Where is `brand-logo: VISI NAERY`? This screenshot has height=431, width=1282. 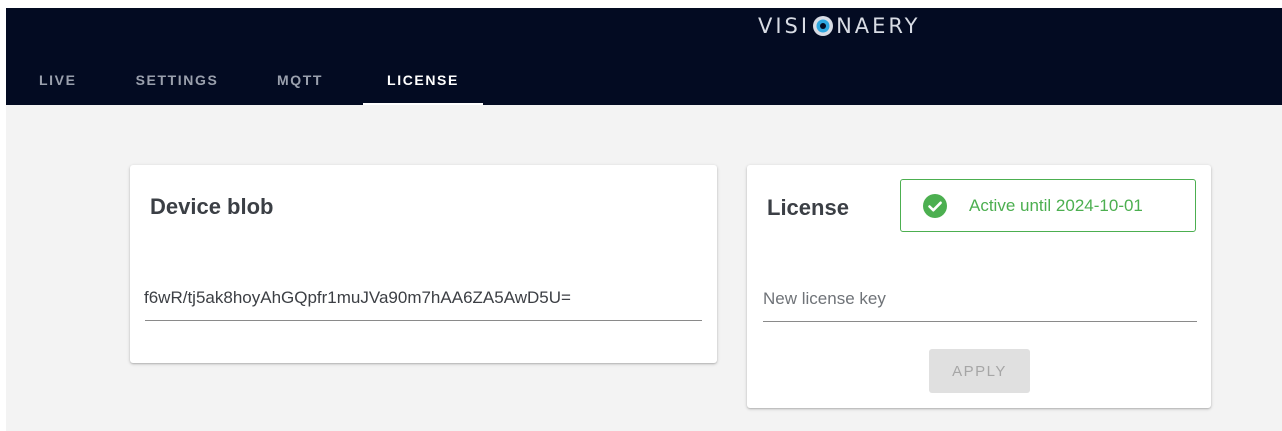
brand-logo: VISI NAERY is located at coordinates (839, 26).